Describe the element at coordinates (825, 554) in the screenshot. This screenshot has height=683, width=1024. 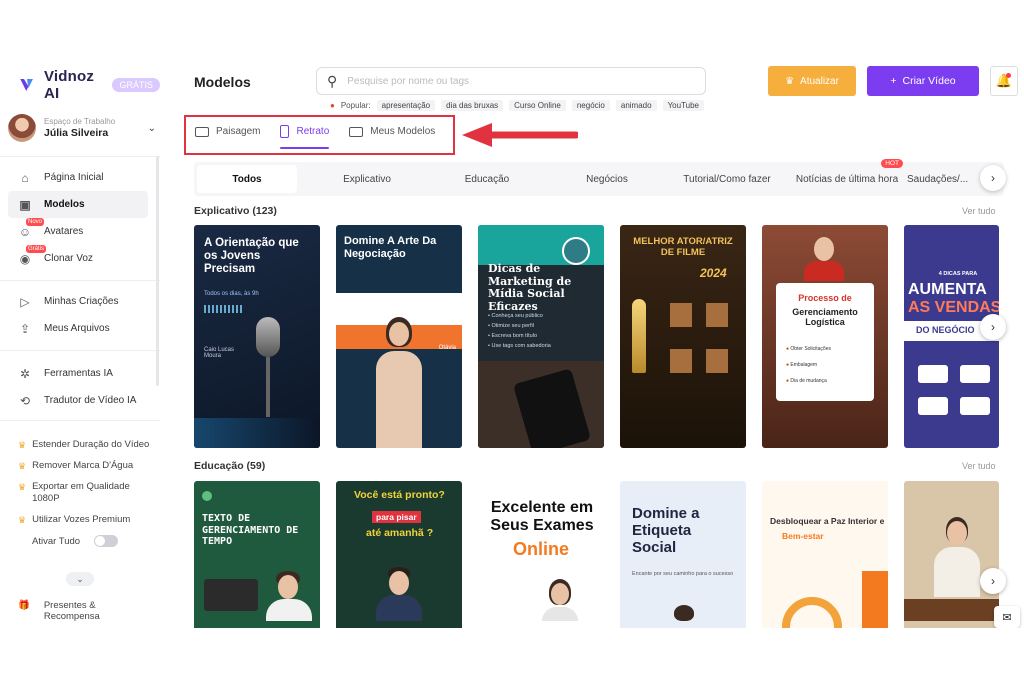
I see `template-card: Desbloquear a Paz Interior e Bem-estar` at that location.